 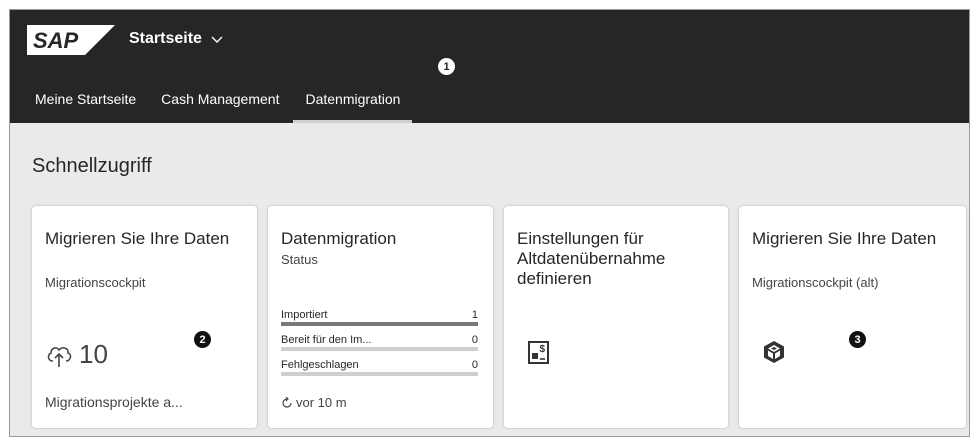 I want to click on status-row-fehlgeschlagen: Fehlgeschlagen 0, so click(x=379, y=371).